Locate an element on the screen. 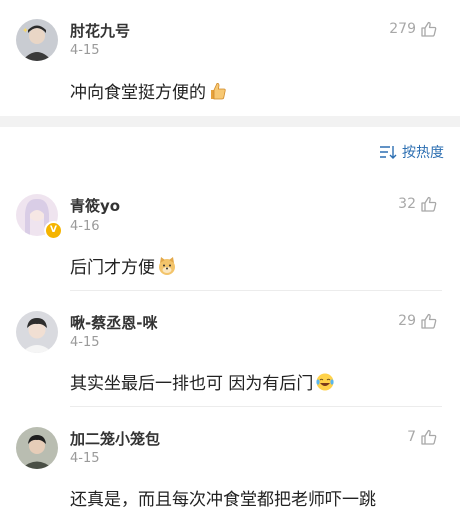 The height and width of the screenshot is (515, 460). like-button: 29 is located at coordinates (418, 321).